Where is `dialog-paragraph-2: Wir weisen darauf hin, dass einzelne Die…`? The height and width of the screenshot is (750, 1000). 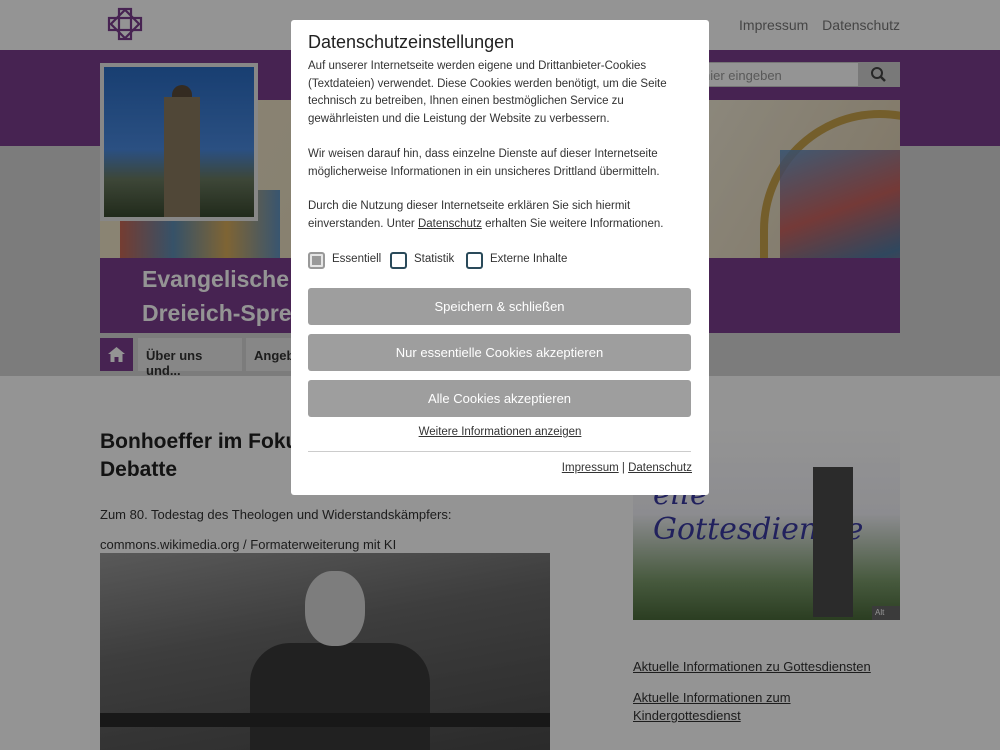 dialog-paragraph-2: Wir weisen darauf hin, dass einzelne Die… is located at coordinates (484, 163).